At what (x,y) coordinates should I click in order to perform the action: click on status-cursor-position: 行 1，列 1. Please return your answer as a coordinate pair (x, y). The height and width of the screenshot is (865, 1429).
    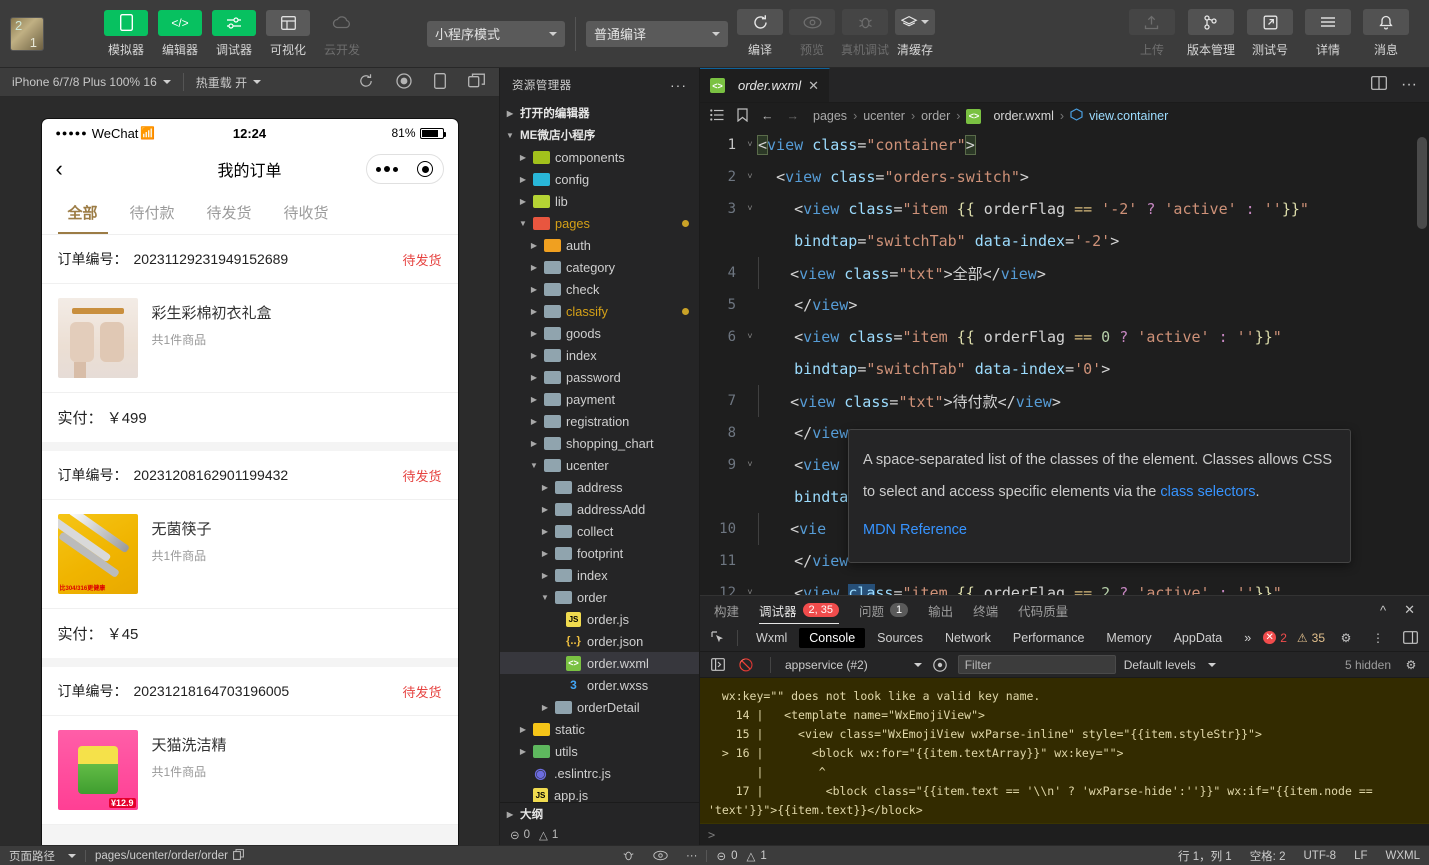
    Looking at the image, I should click on (1205, 855).